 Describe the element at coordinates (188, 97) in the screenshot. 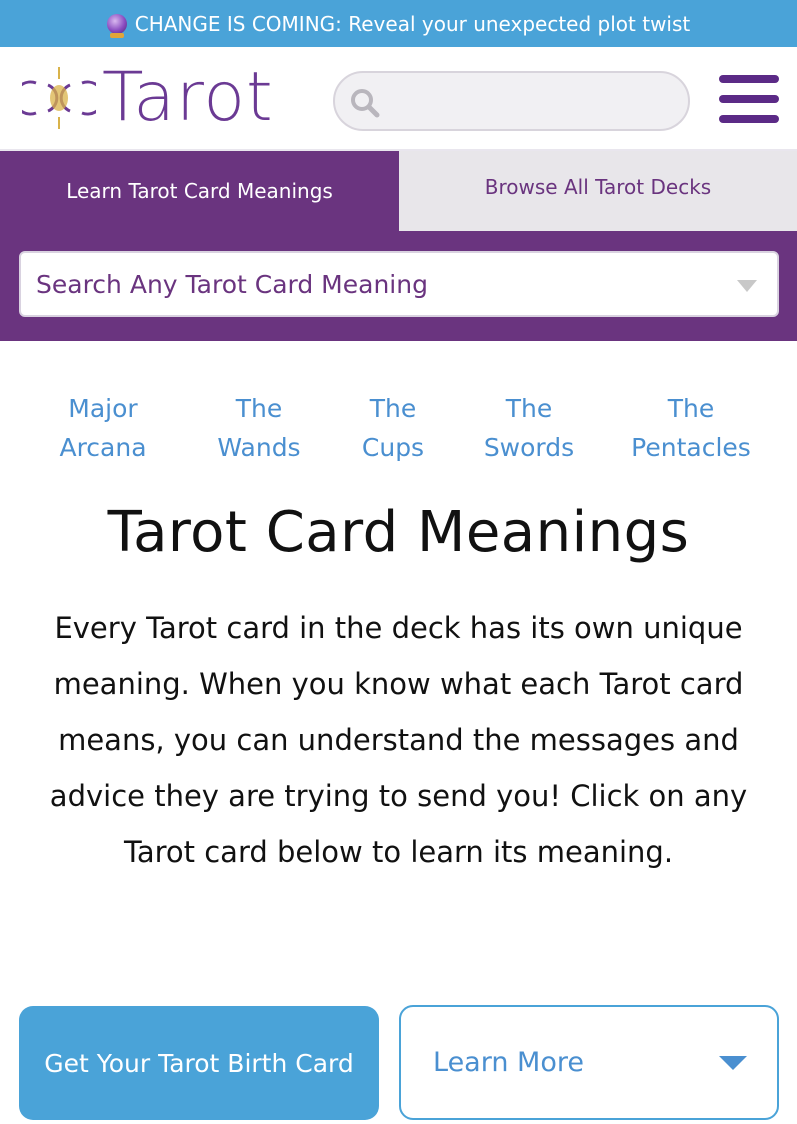

I see `logo-wordmark: Tarot` at that location.